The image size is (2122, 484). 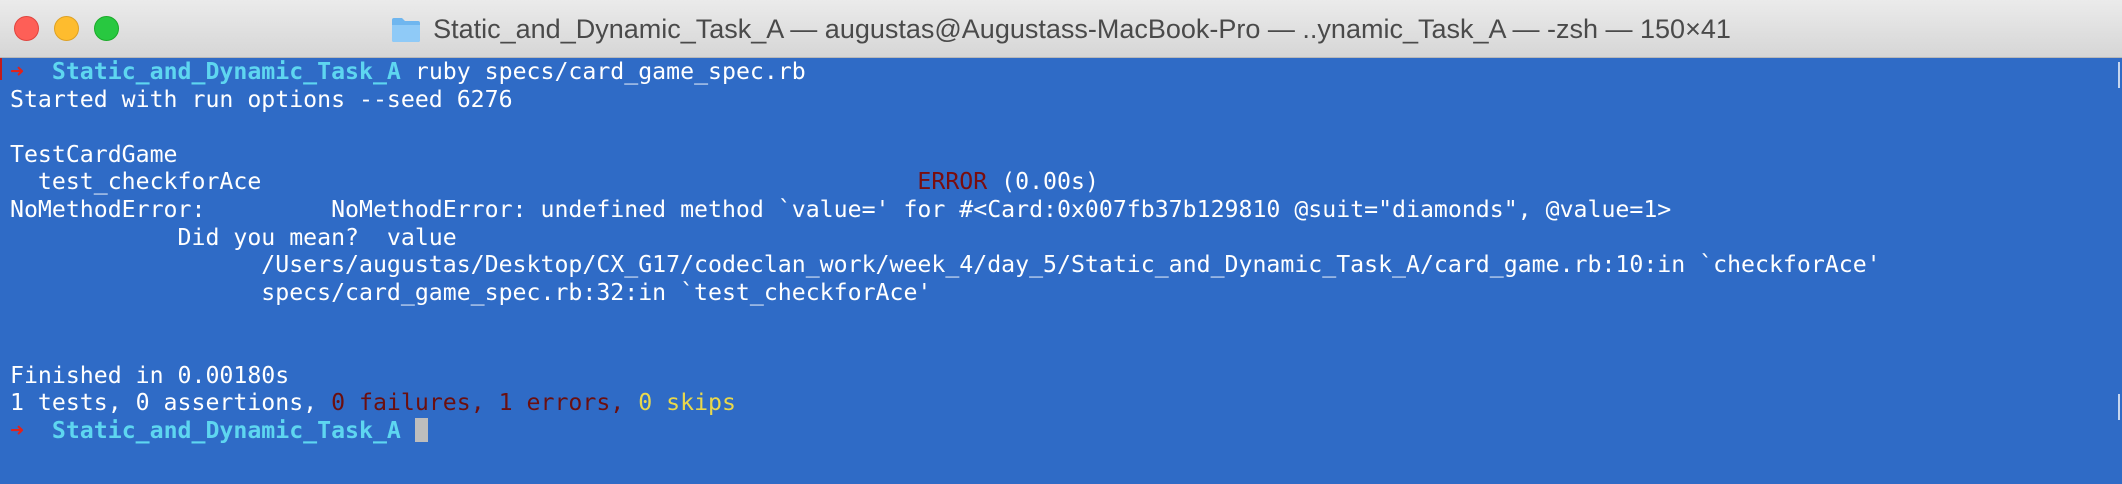 What do you see at coordinates (421, 429) in the screenshot?
I see `text-cursor` at bounding box center [421, 429].